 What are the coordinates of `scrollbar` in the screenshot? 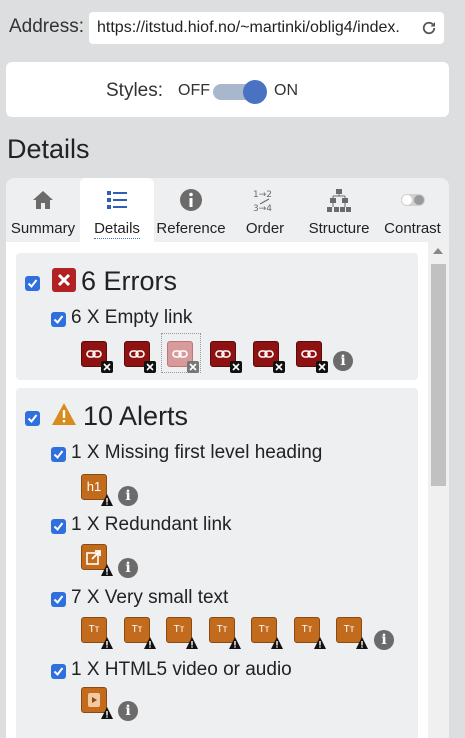 It's located at (438, 490).